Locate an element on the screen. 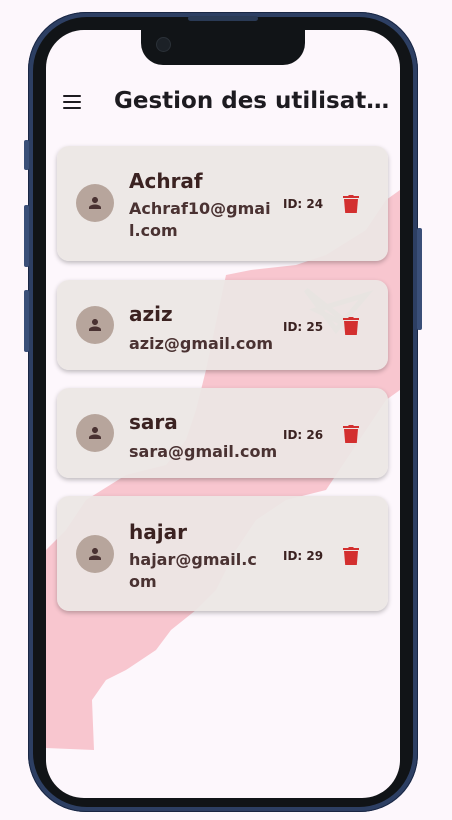  front-camera is located at coordinates (163, 44).